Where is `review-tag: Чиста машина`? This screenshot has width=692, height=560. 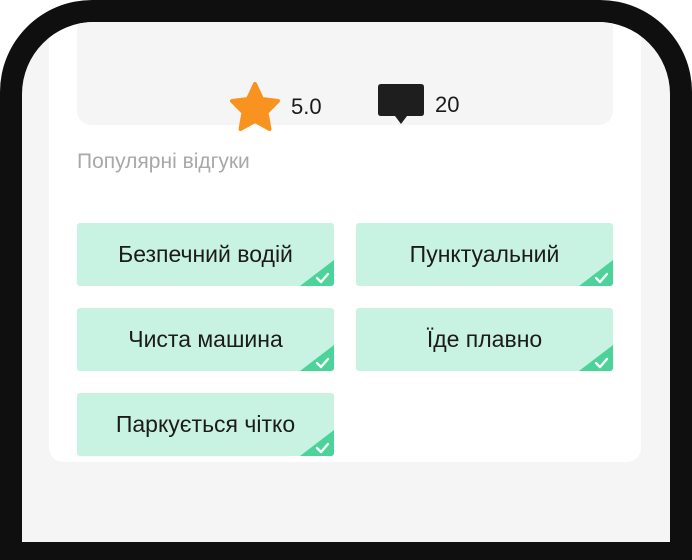 review-tag: Чиста машина is located at coordinates (205, 339).